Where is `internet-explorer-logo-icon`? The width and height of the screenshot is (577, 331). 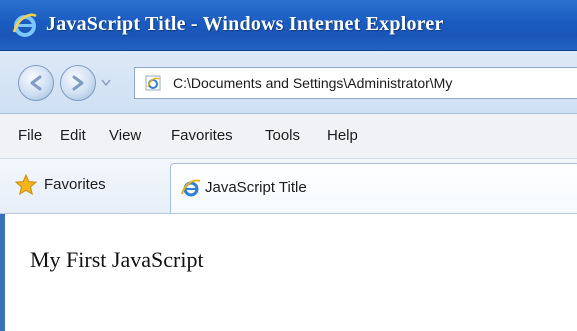
internet-explorer-logo-icon is located at coordinates (24, 25).